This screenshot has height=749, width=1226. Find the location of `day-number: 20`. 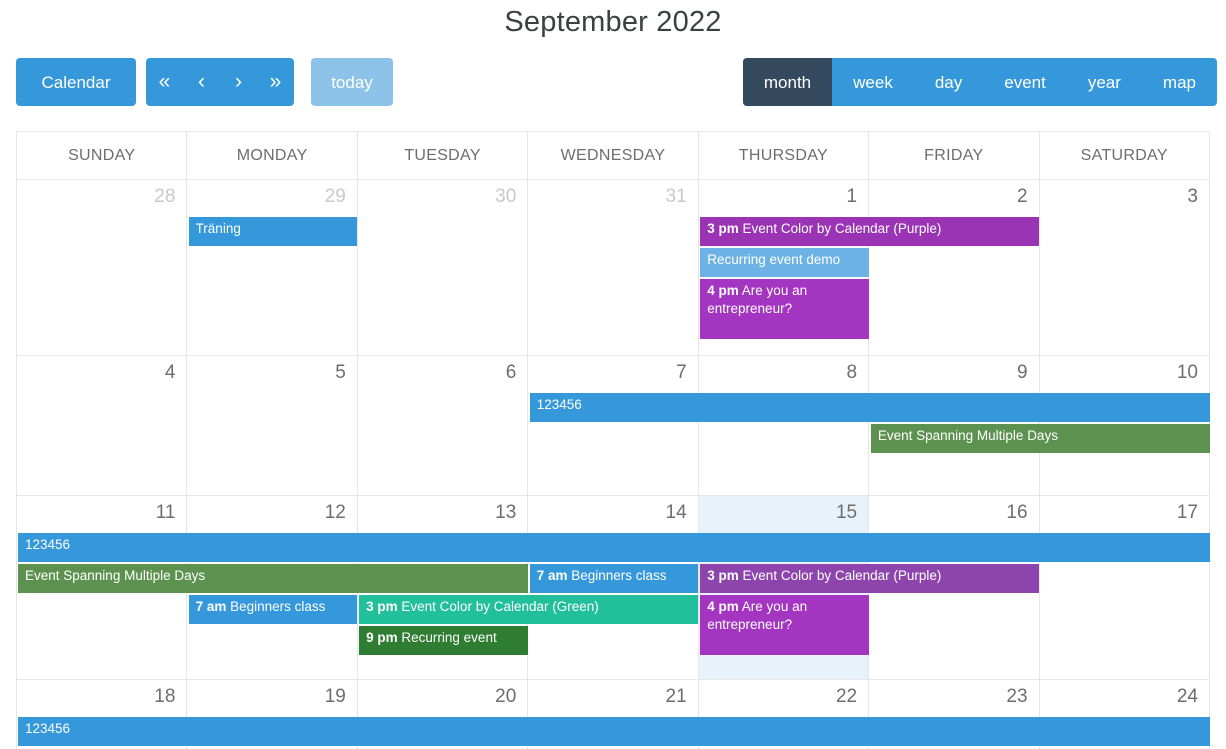

day-number: 20 is located at coordinates (506, 696).